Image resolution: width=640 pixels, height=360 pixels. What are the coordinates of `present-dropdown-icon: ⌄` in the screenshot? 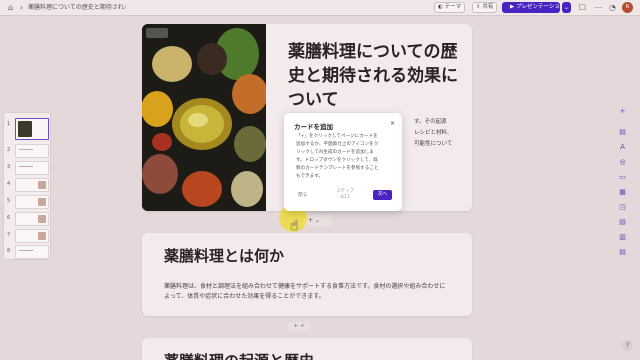 It's located at (566, 7).